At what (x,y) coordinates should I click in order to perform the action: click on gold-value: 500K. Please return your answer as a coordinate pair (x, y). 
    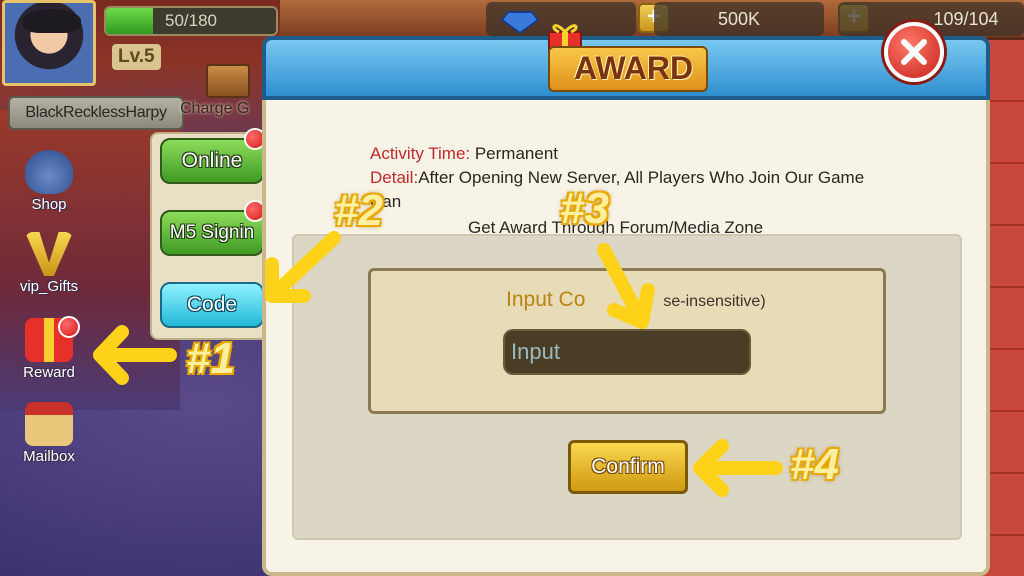
    Looking at the image, I should click on (739, 19).